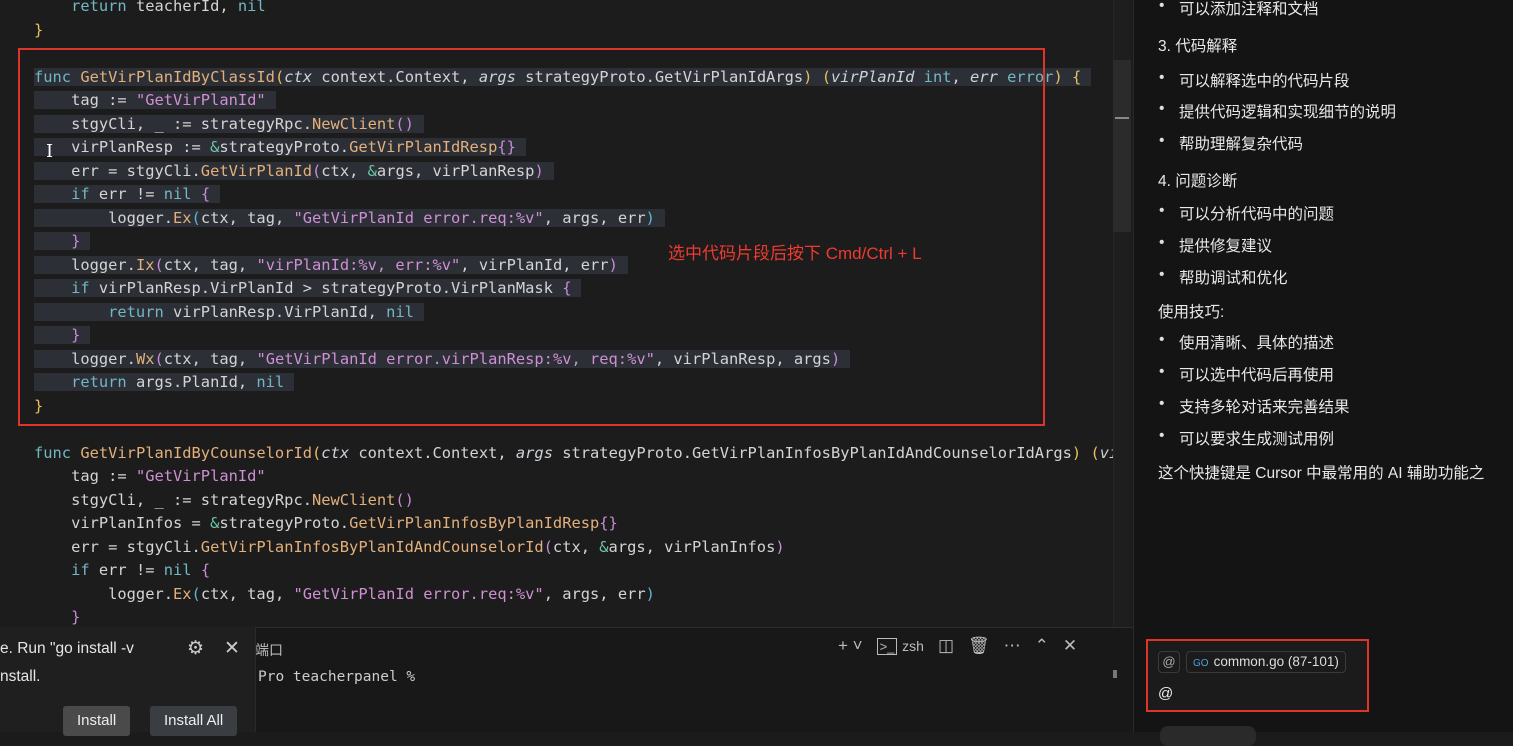  Describe the element at coordinates (57, 452) in the screenshot. I see `code-token: func` at that location.